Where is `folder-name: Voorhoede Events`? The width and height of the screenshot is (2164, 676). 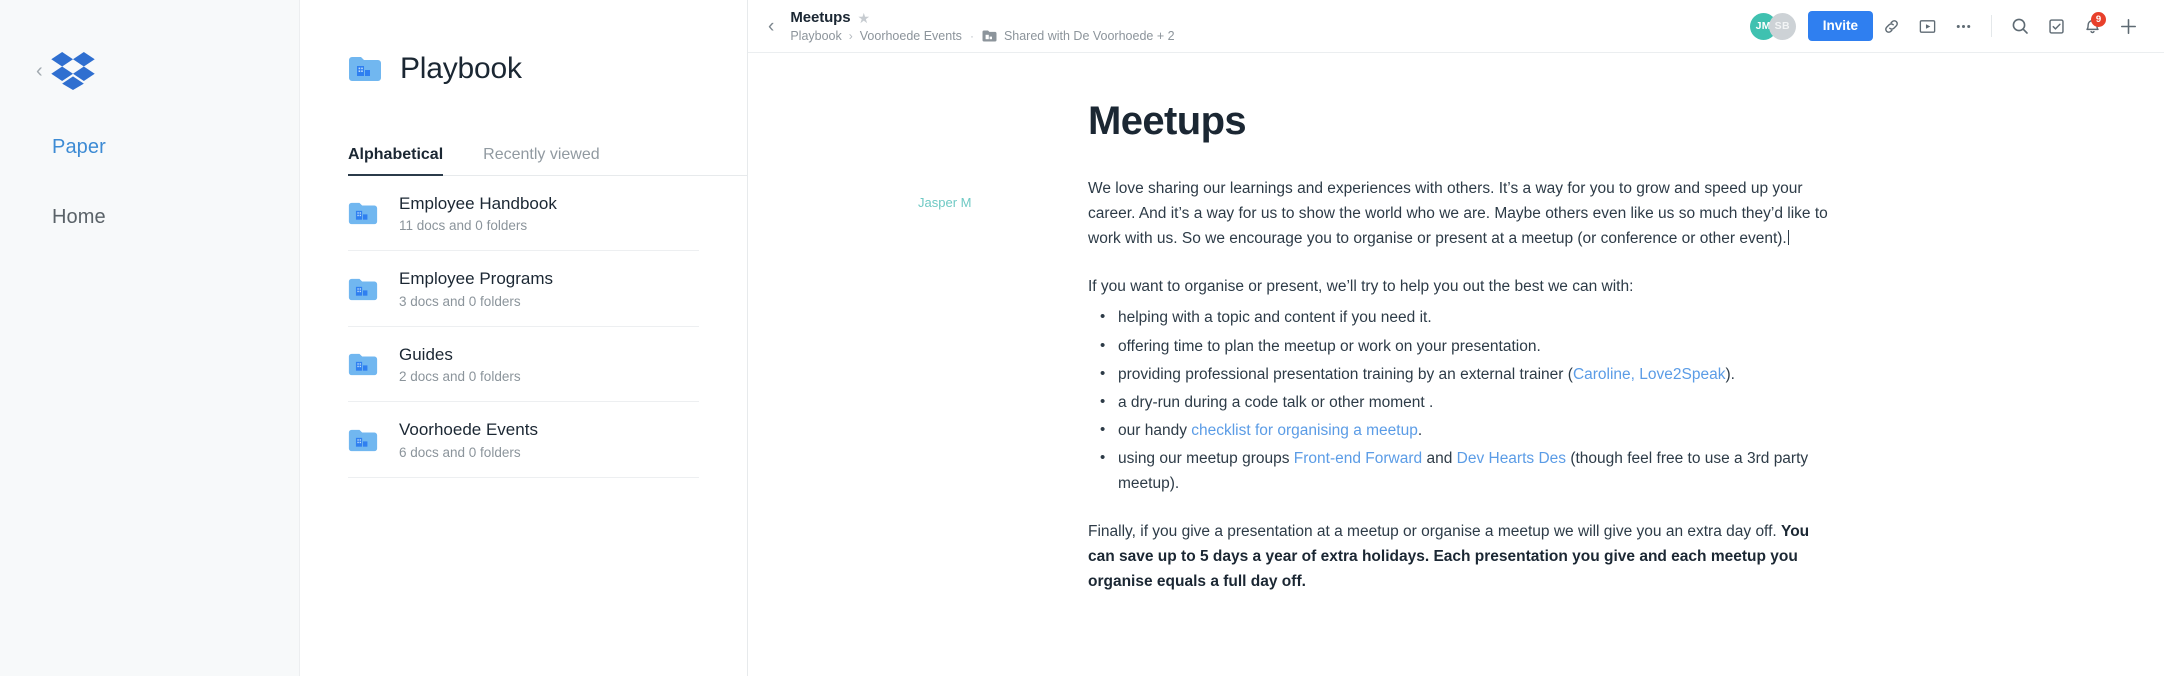 folder-name: Voorhoede Events is located at coordinates (468, 430).